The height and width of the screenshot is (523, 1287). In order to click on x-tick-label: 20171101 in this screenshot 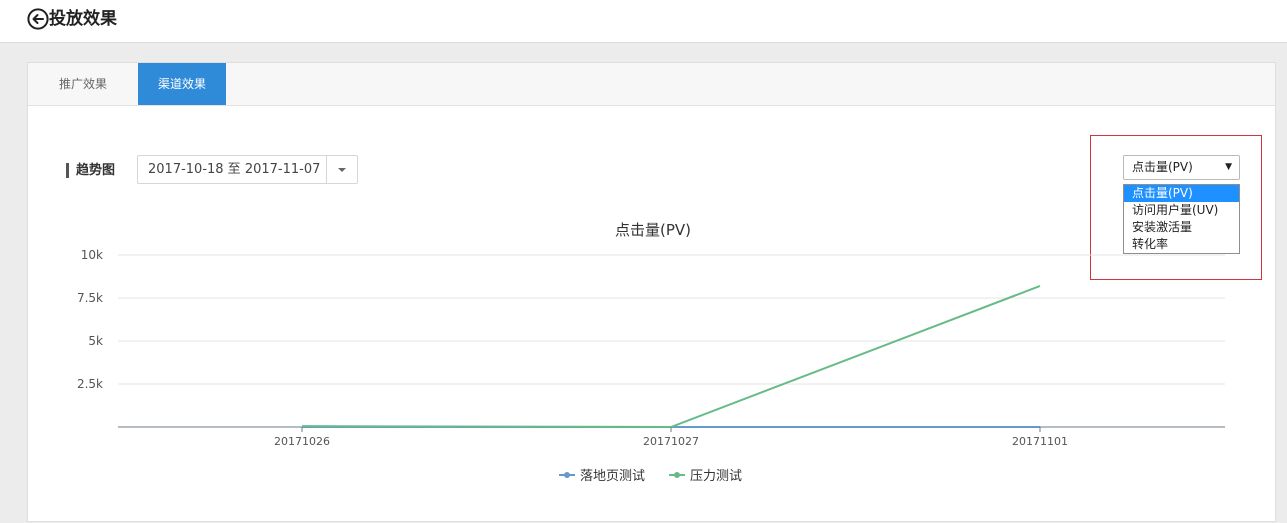, I will do `click(1040, 441)`.